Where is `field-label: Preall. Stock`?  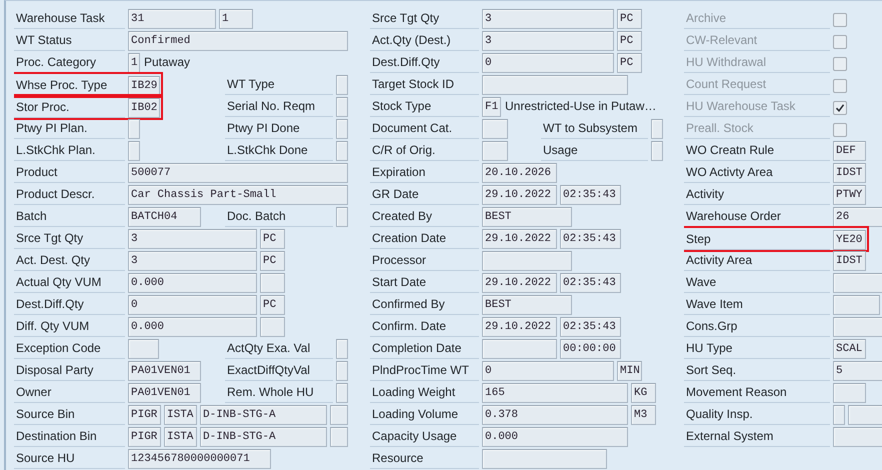 field-label: Preall. Stock is located at coordinates (757, 128).